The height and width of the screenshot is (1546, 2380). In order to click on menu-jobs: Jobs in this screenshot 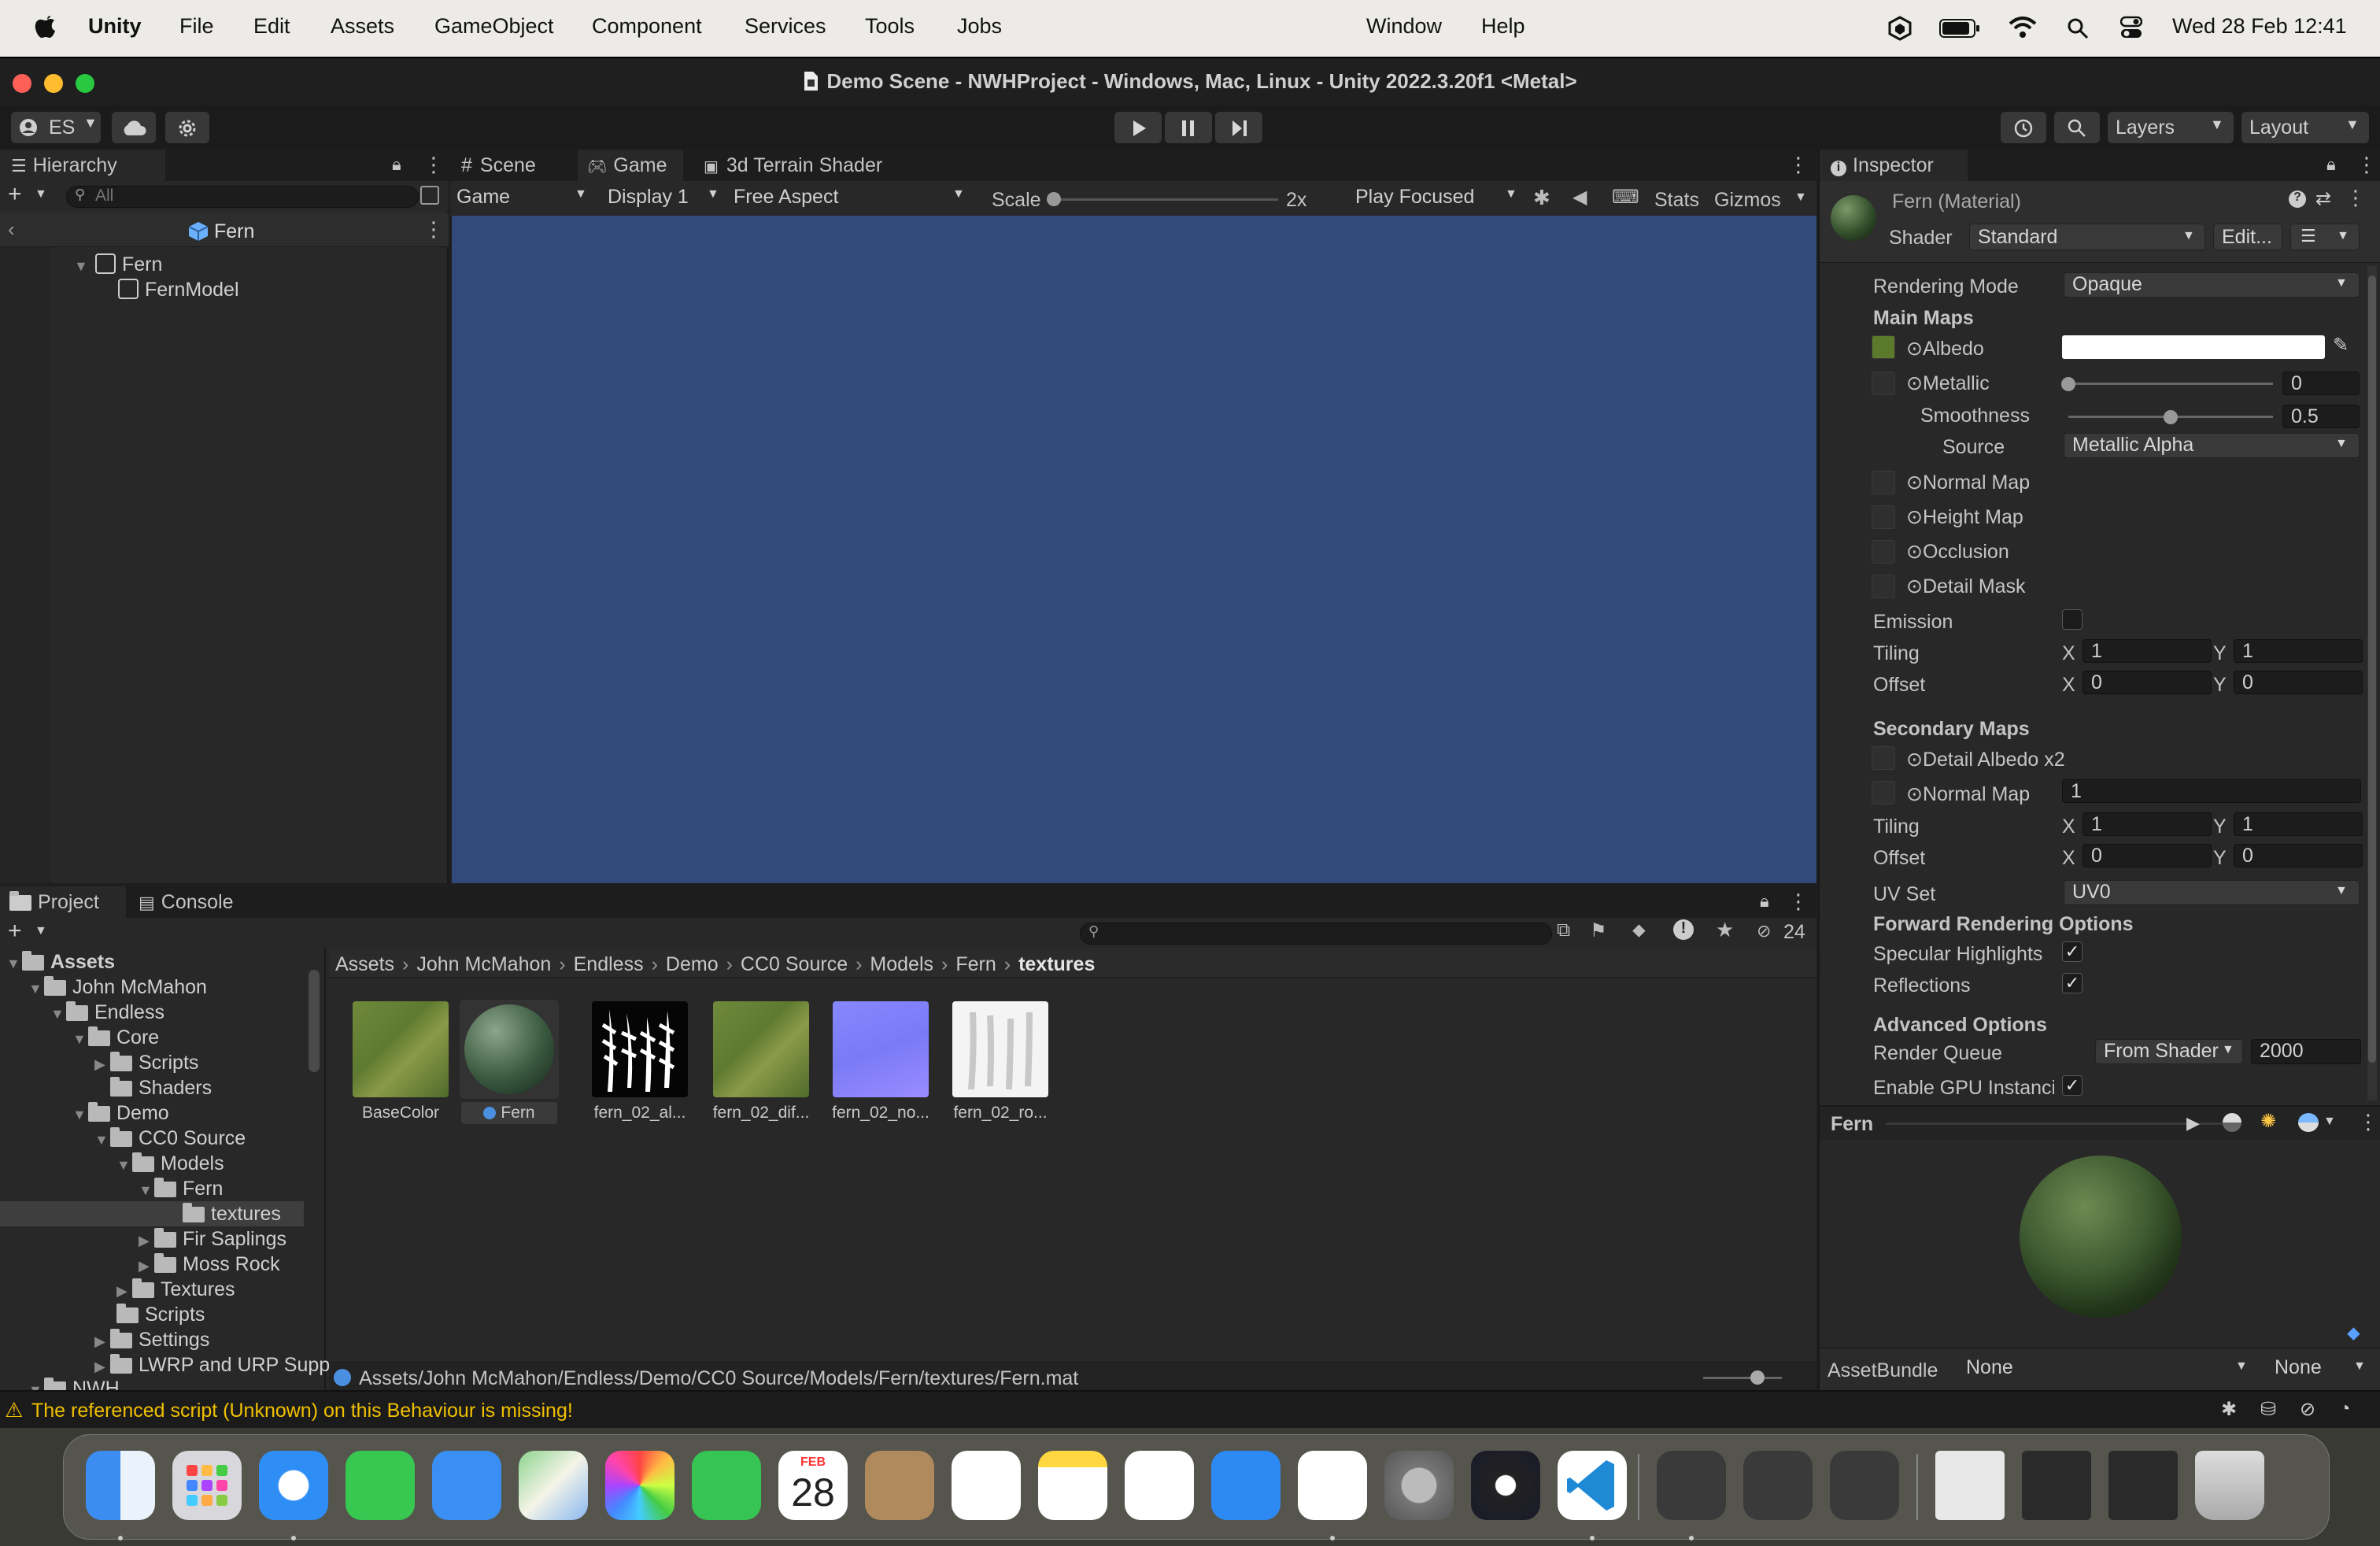, I will do `click(979, 27)`.